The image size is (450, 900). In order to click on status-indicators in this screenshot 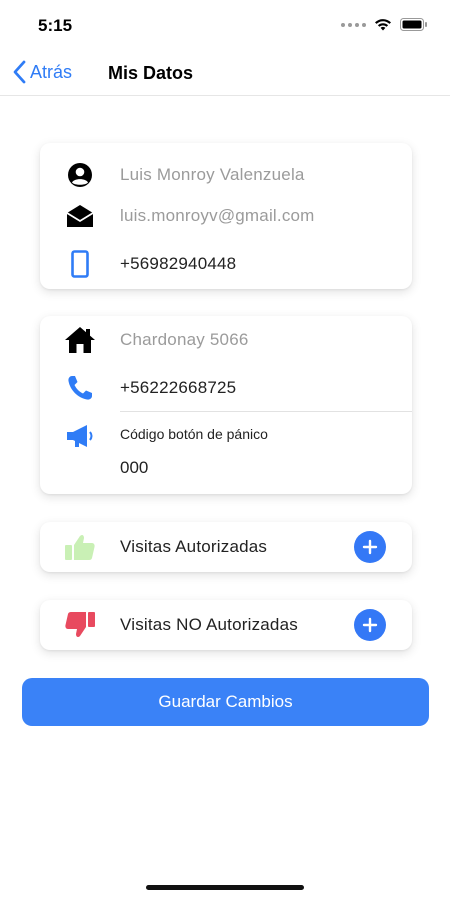, I will do `click(384, 24)`.